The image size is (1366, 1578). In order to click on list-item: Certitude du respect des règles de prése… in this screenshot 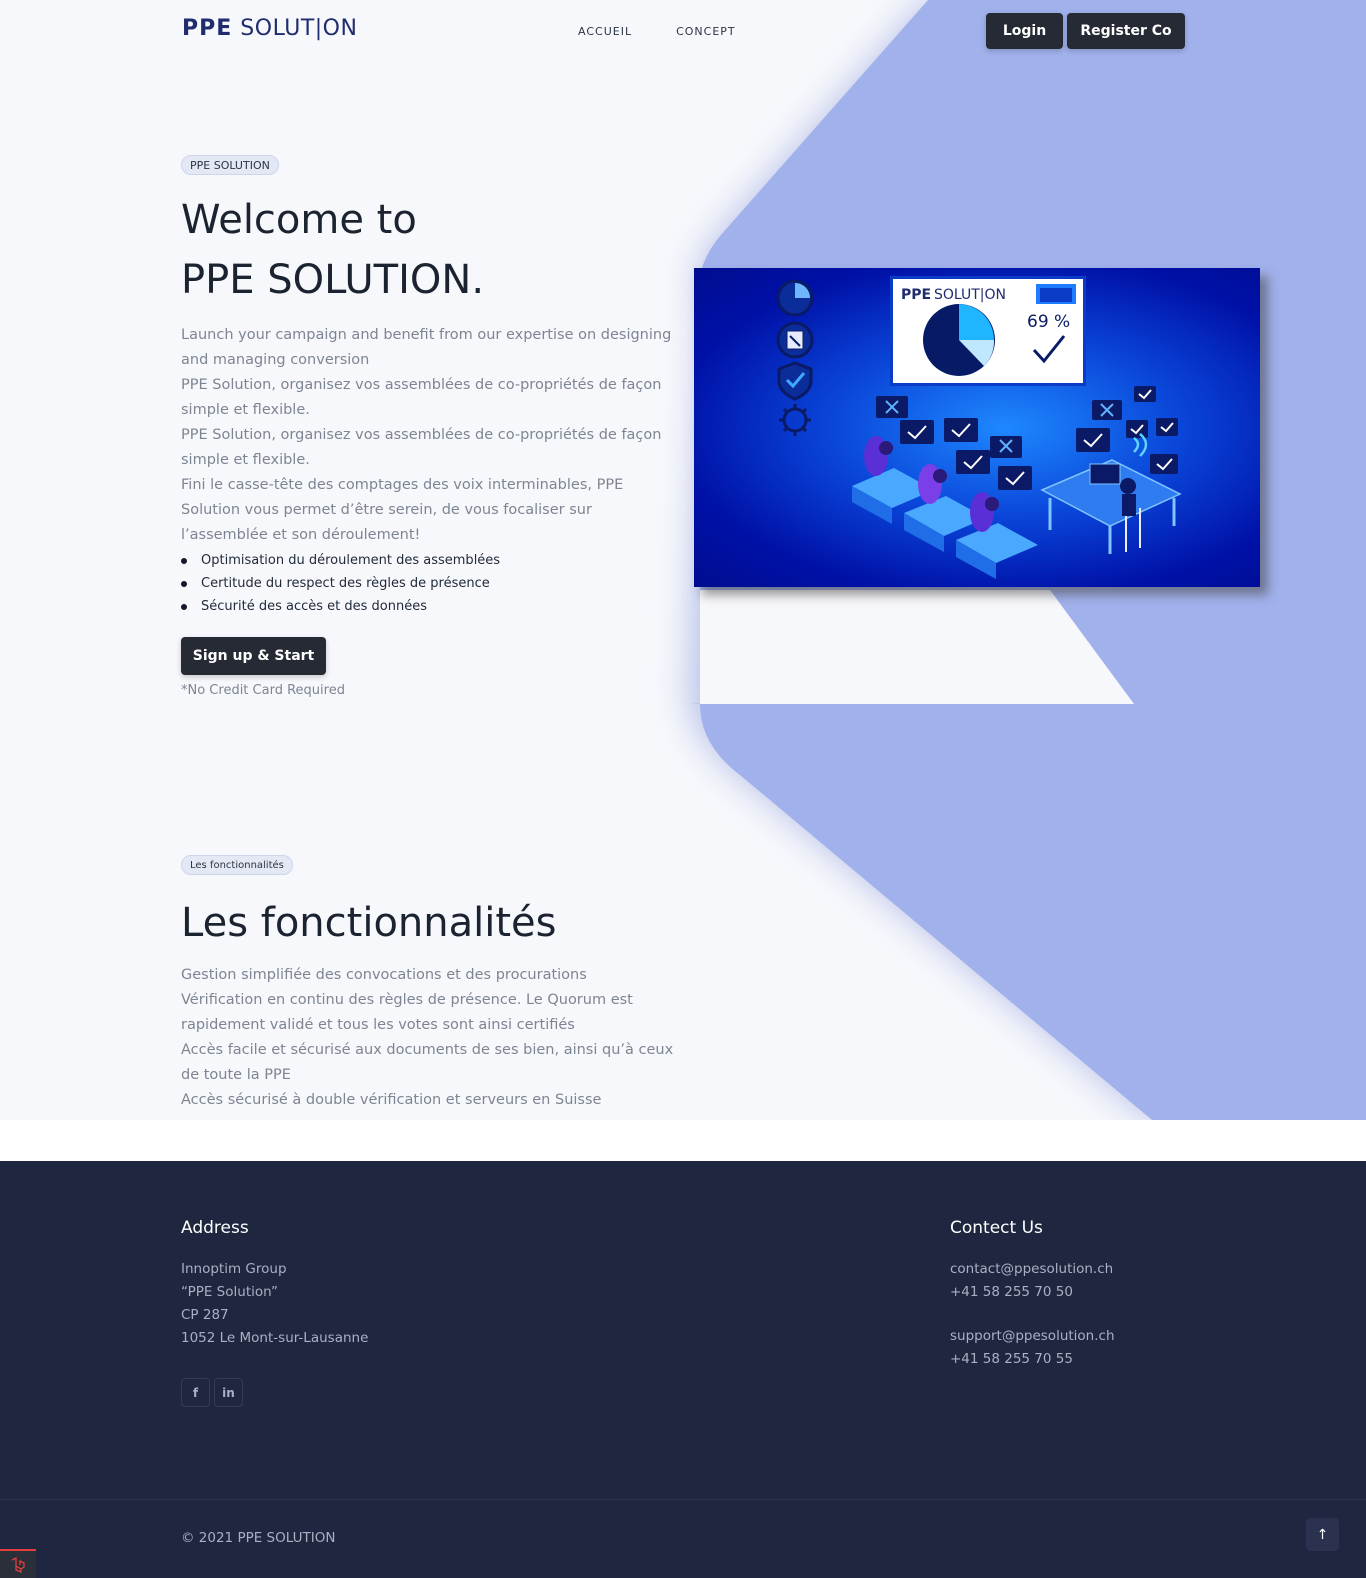, I will do `click(340, 583)`.